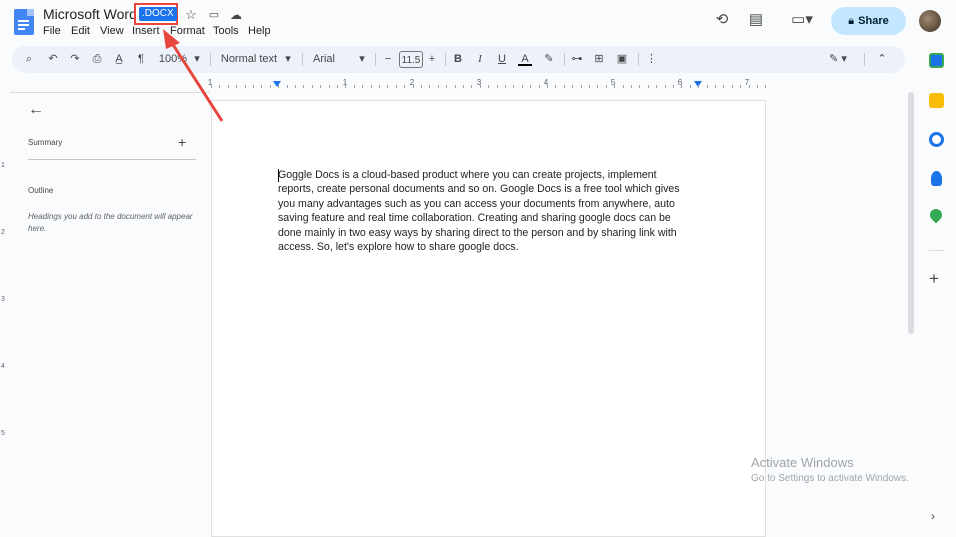 The height and width of the screenshot is (537, 956). Describe the element at coordinates (193, 75) in the screenshot. I see `annotation-arrow` at that location.